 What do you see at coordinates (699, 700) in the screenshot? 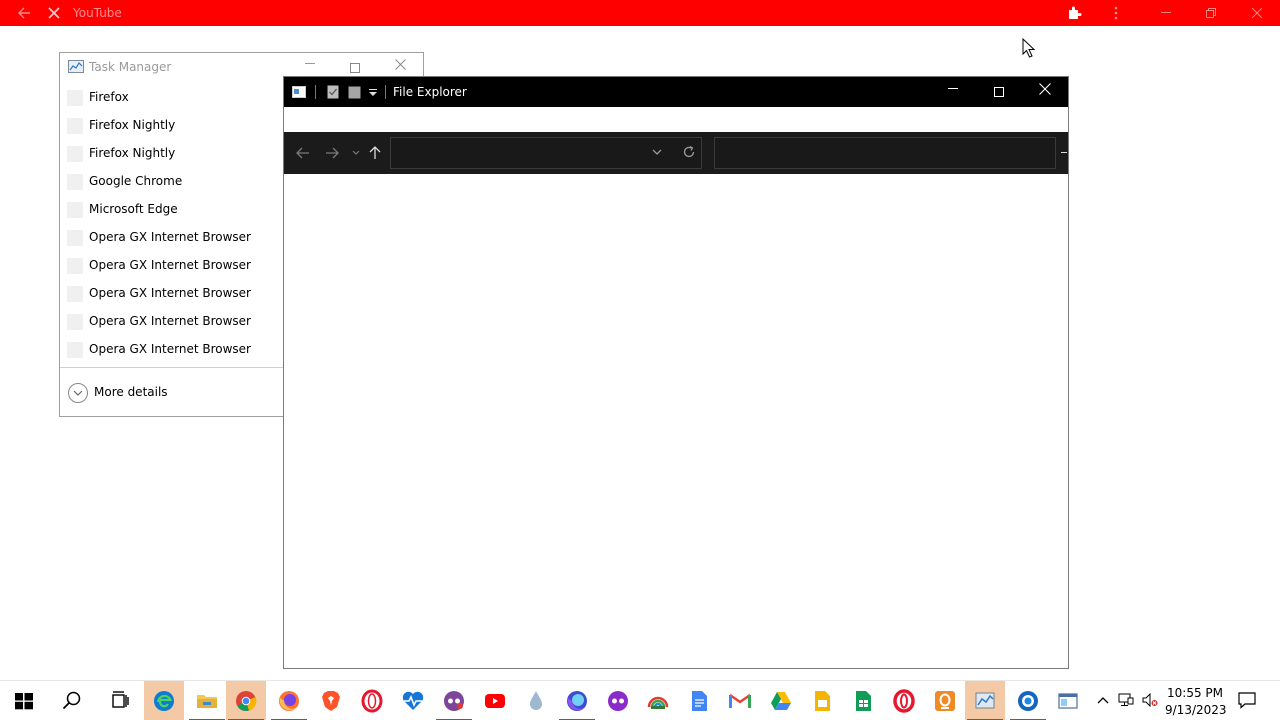
I see `google-docs-icon` at bounding box center [699, 700].